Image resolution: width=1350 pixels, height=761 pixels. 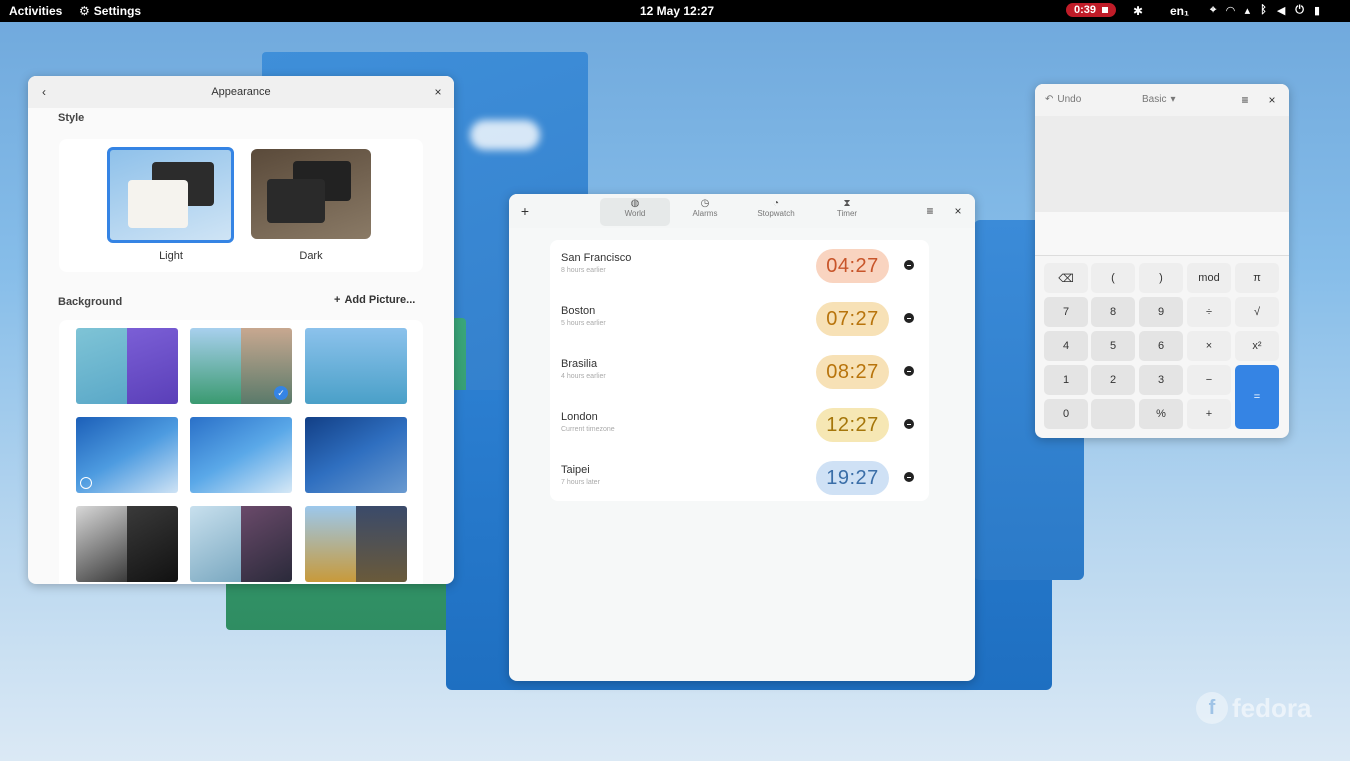 What do you see at coordinates (296, 201) in the screenshot?
I see `preview-window` at bounding box center [296, 201].